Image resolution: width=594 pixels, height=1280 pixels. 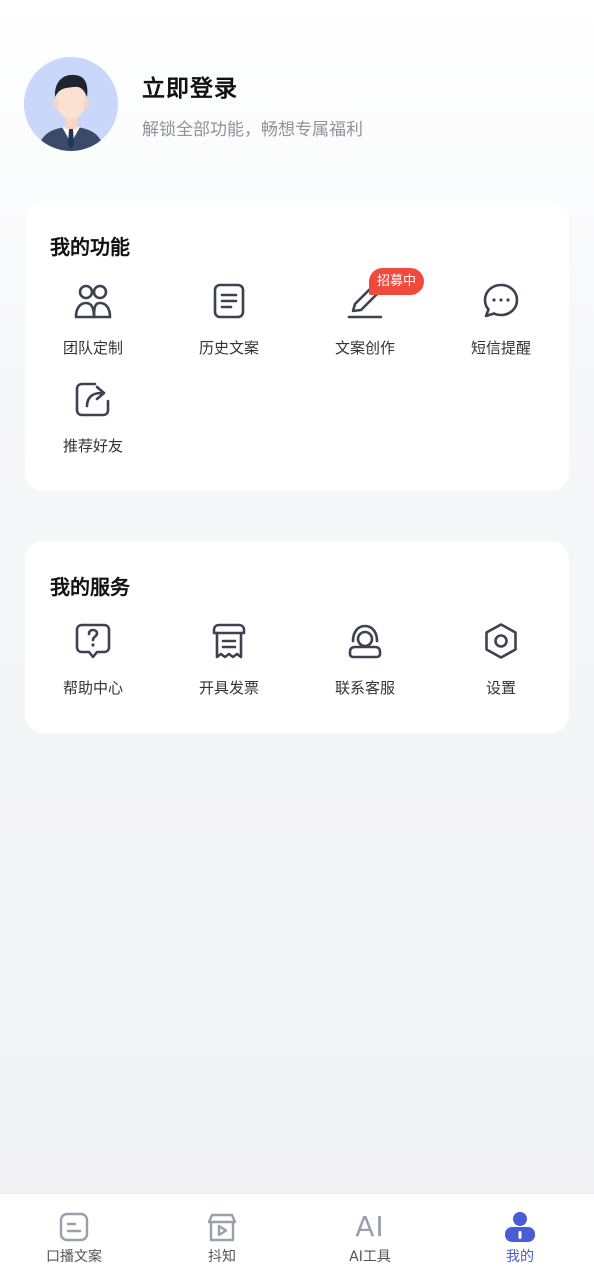 What do you see at coordinates (229, 664) in the screenshot?
I see `service-invoice: 开具发票` at bounding box center [229, 664].